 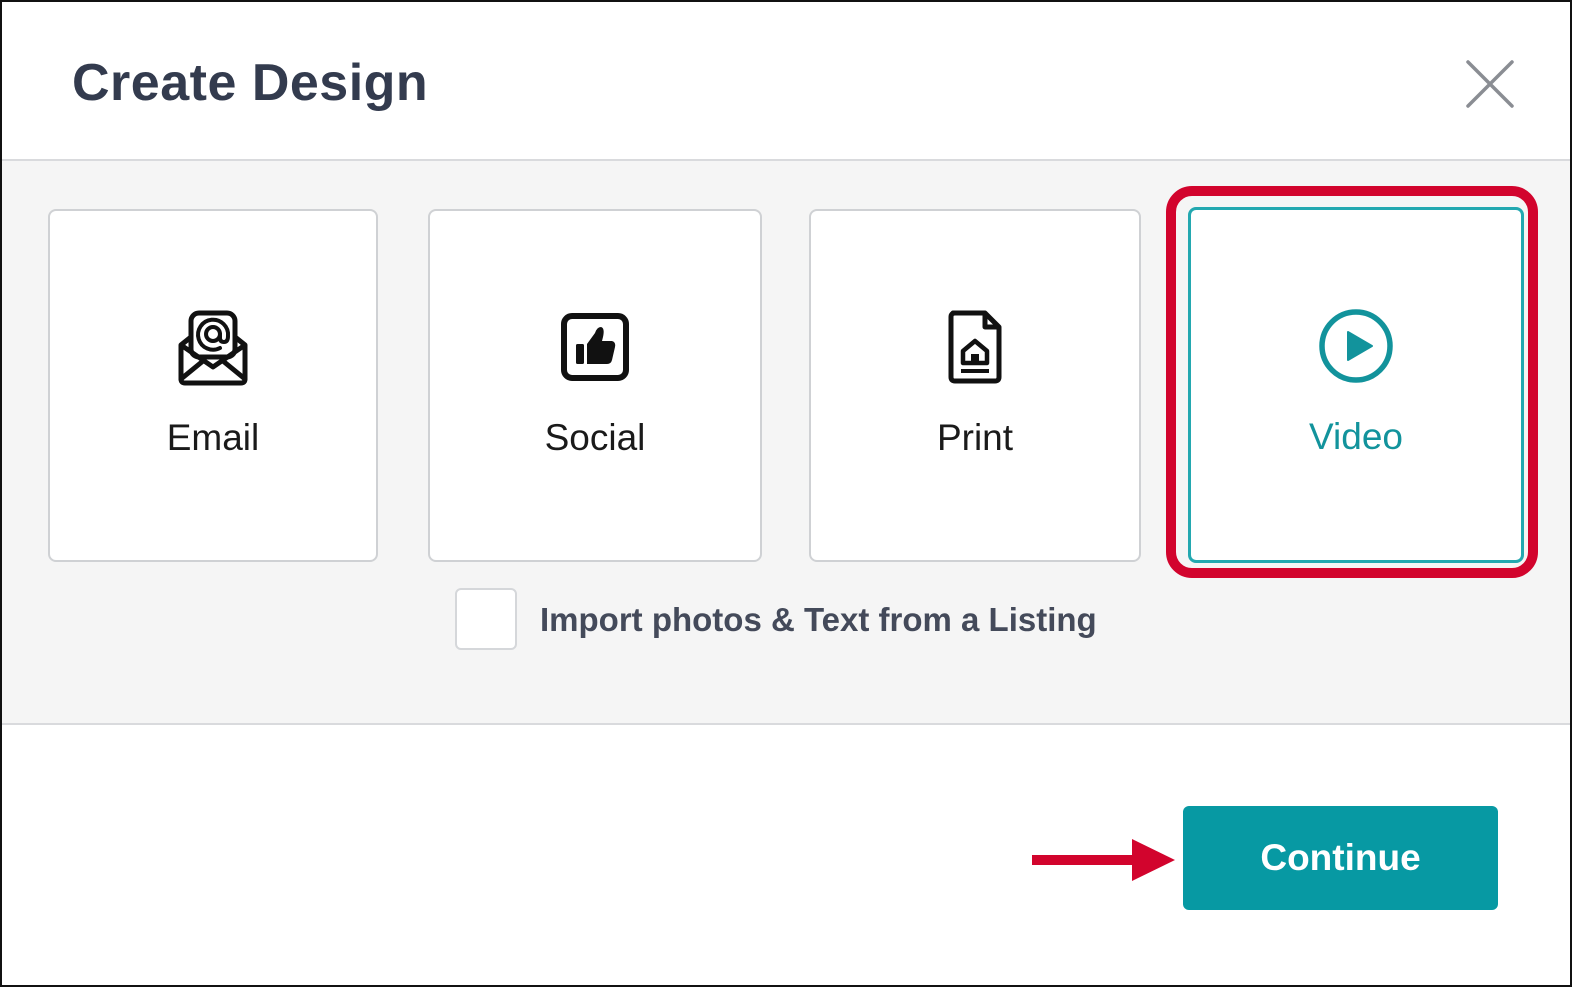 What do you see at coordinates (213, 437) in the screenshot?
I see `option-label-email: Email` at bounding box center [213, 437].